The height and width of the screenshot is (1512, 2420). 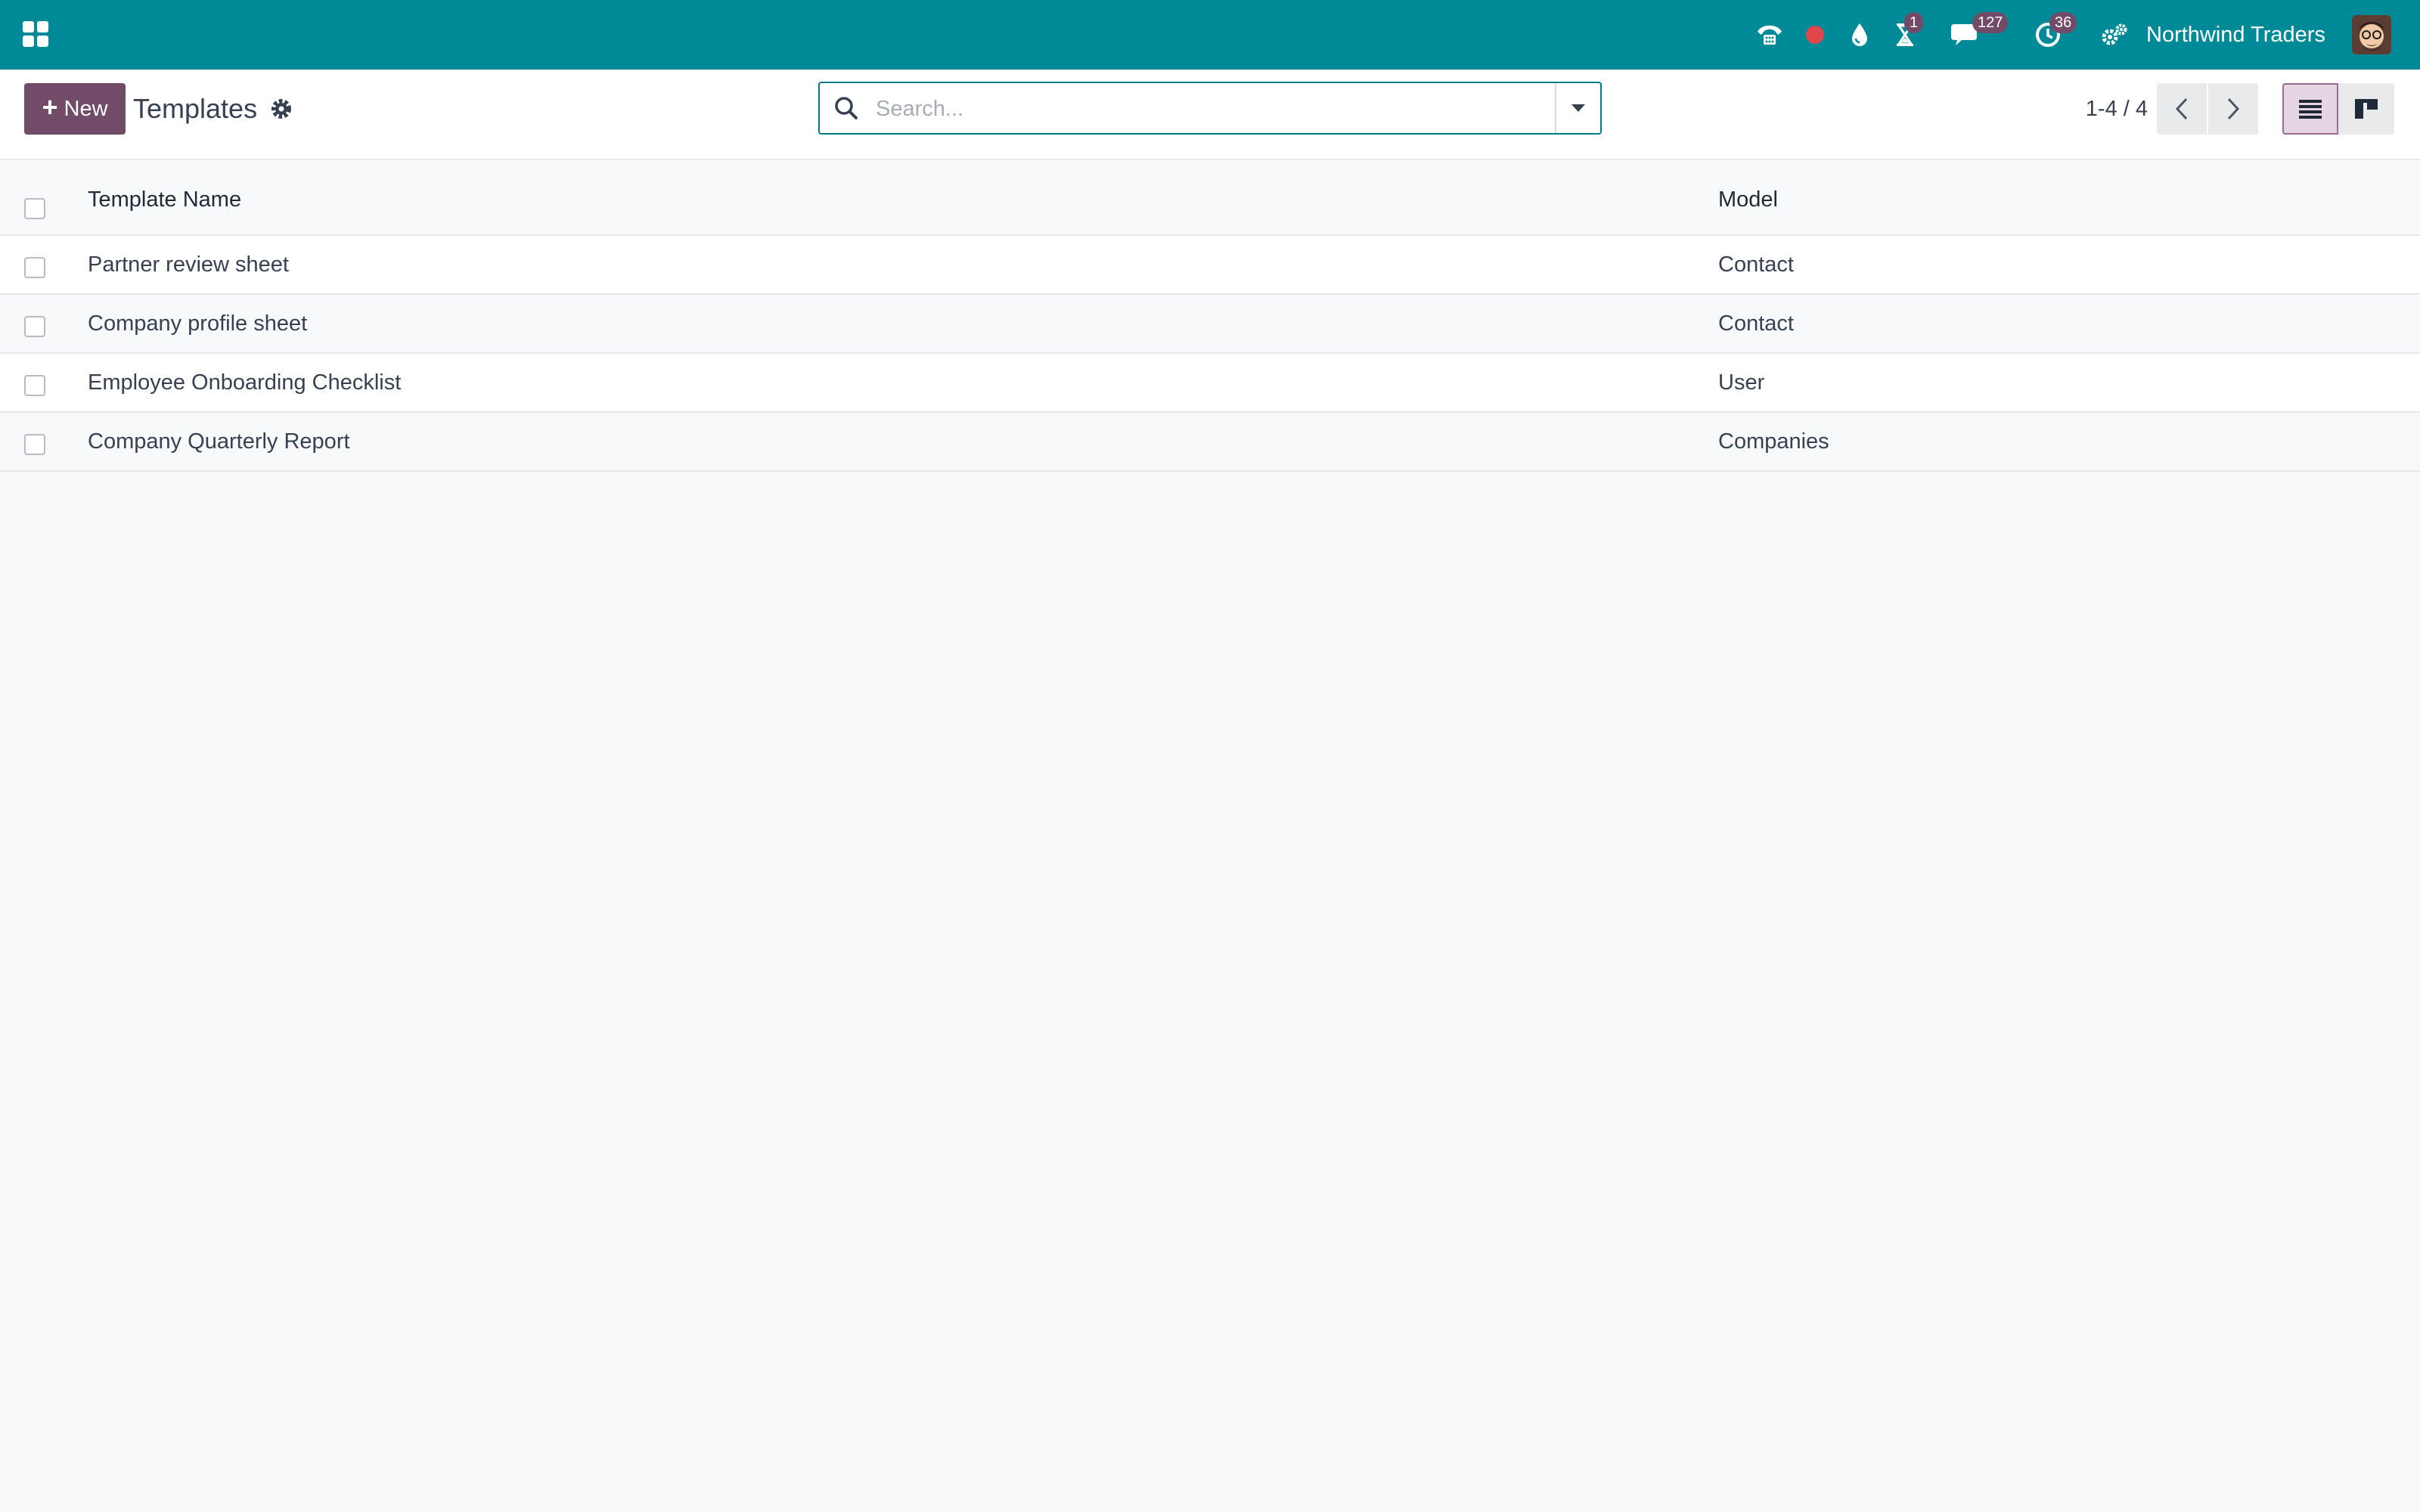 I want to click on list-view-button, so click(x=2310, y=109).